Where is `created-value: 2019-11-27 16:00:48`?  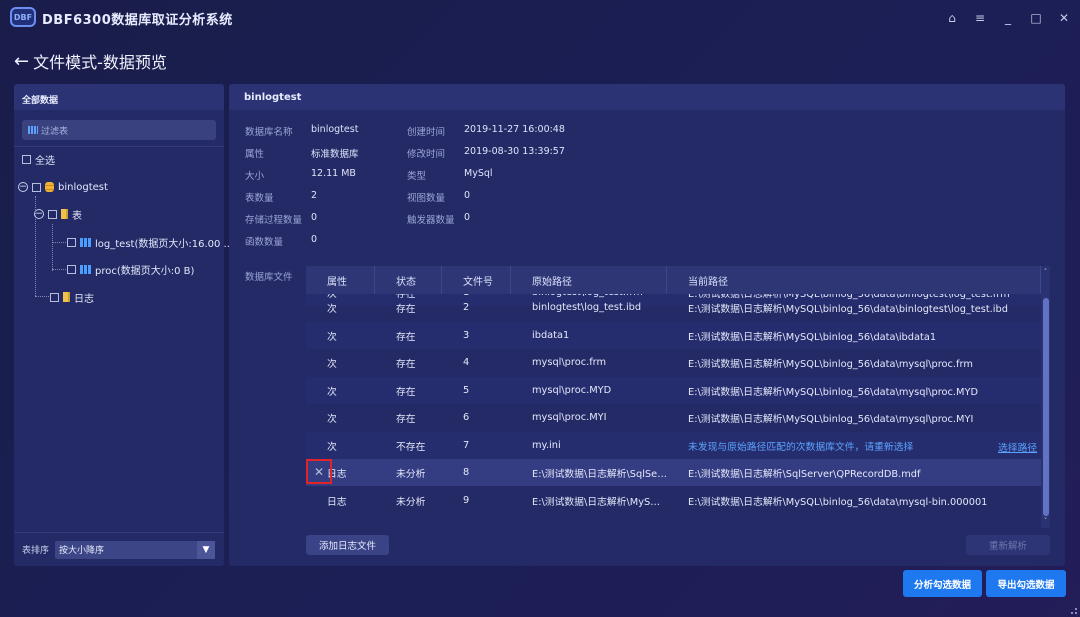
created-value: 2019-11-27 16:00:48 is located at coordinates (514, 129).